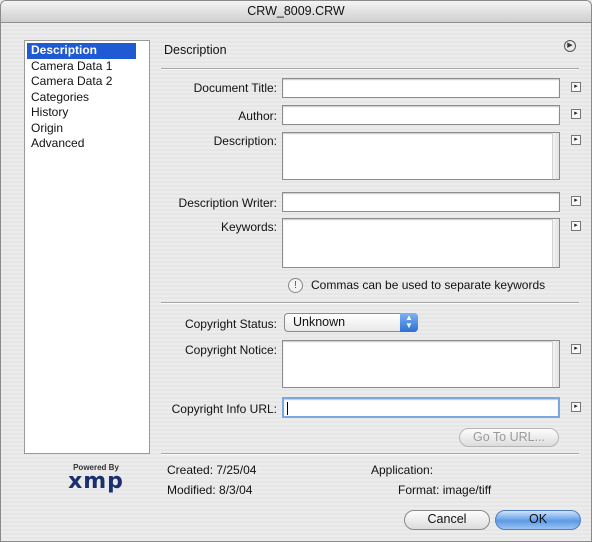  I want to click on modified-value: 8/3/04, so click(236, 490).